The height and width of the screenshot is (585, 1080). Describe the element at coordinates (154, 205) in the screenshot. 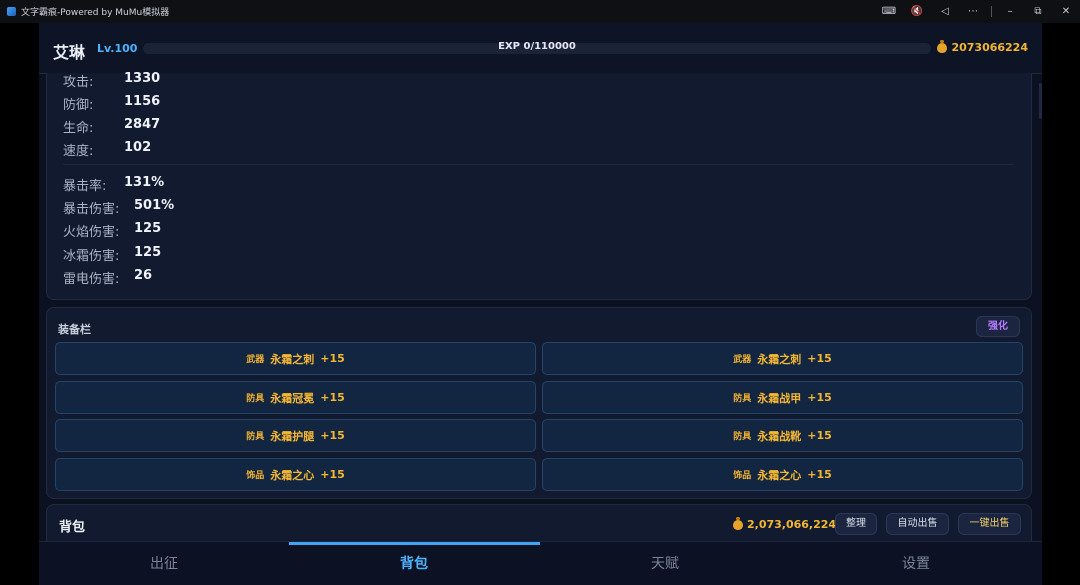

I see `stat-value: 501%` at that location.